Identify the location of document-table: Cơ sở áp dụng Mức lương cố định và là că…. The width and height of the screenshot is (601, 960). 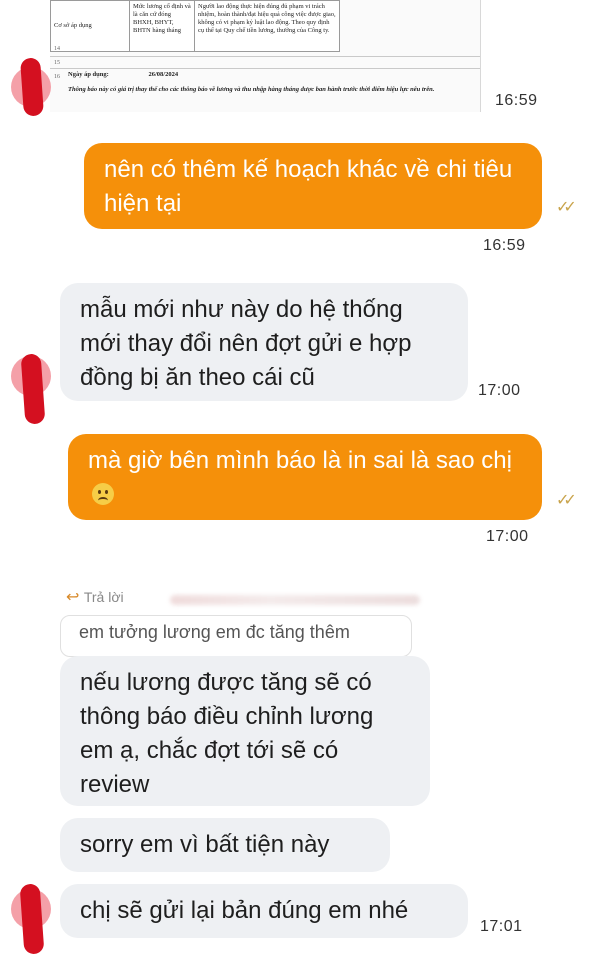
(195, 26).